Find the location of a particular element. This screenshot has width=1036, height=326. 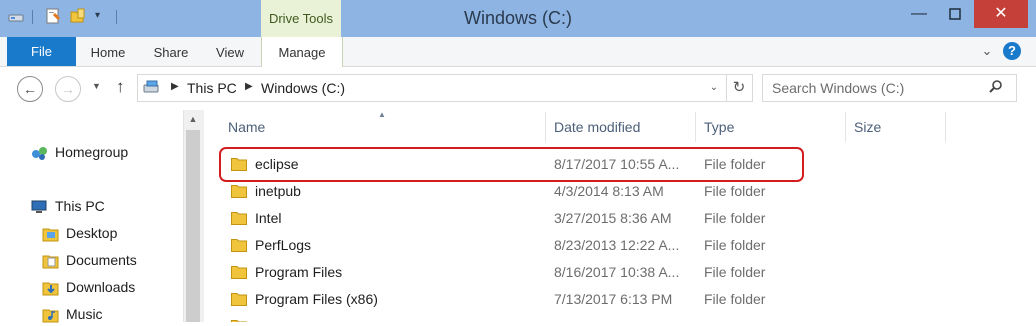

nav-item-label: Downloads is located at coordinates (101, 287).